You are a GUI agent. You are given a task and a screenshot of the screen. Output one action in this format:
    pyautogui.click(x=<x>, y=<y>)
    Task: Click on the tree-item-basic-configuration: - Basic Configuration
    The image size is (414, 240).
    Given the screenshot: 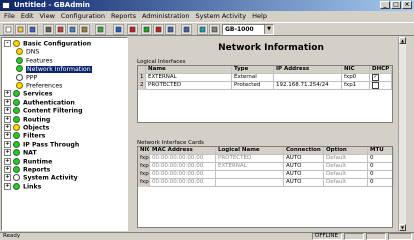 What is the action you would take?
    pyautogui.click(x=47, y=44)
    